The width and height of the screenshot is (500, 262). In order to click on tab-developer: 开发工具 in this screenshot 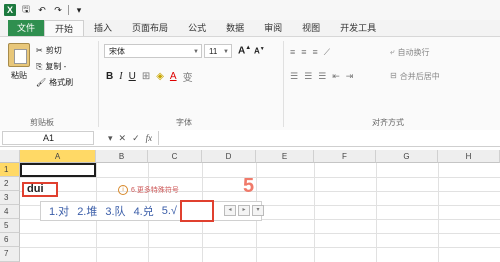, I will do `click(358, 28)`.